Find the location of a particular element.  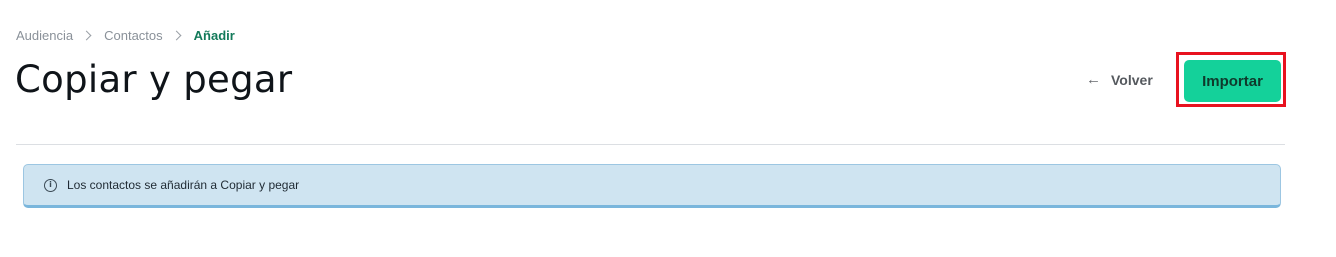

back-link: ← Volver is located at coordinates (1119, 79).